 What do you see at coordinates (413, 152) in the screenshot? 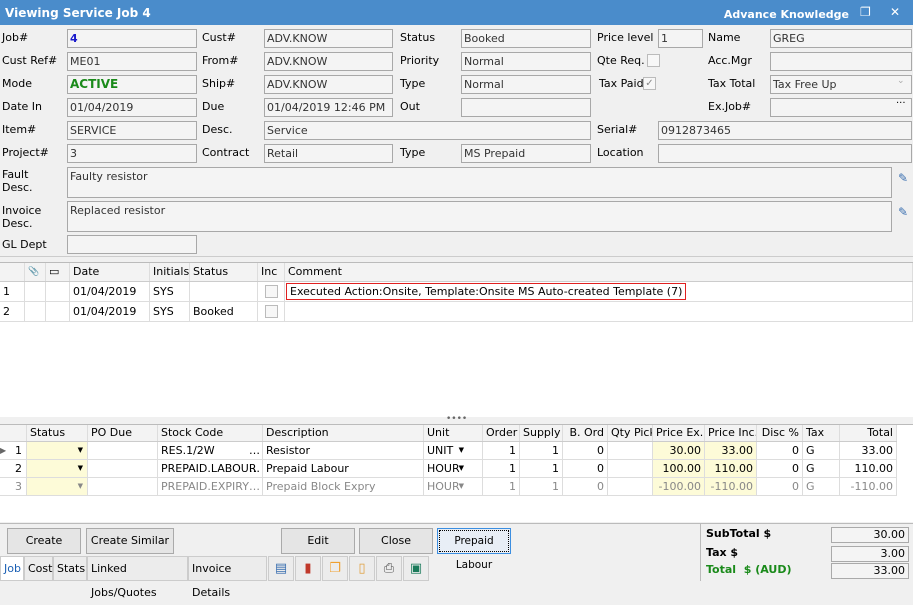
I see `type2-label: Type` at bounding box center [413, 152].